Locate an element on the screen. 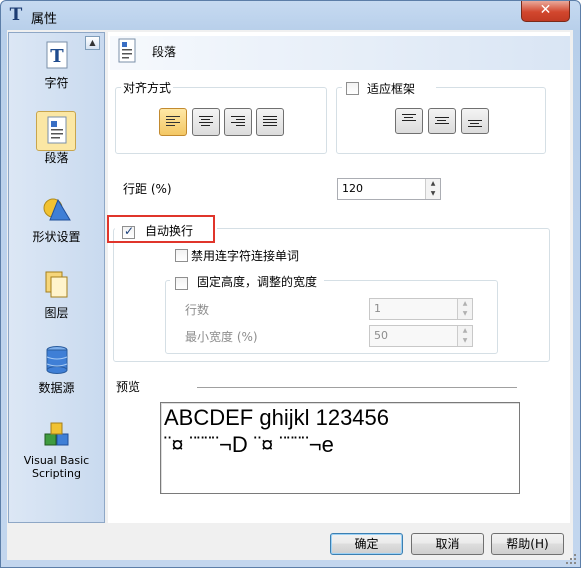  ok-button: 确定 is located at coordinates (366, 544).